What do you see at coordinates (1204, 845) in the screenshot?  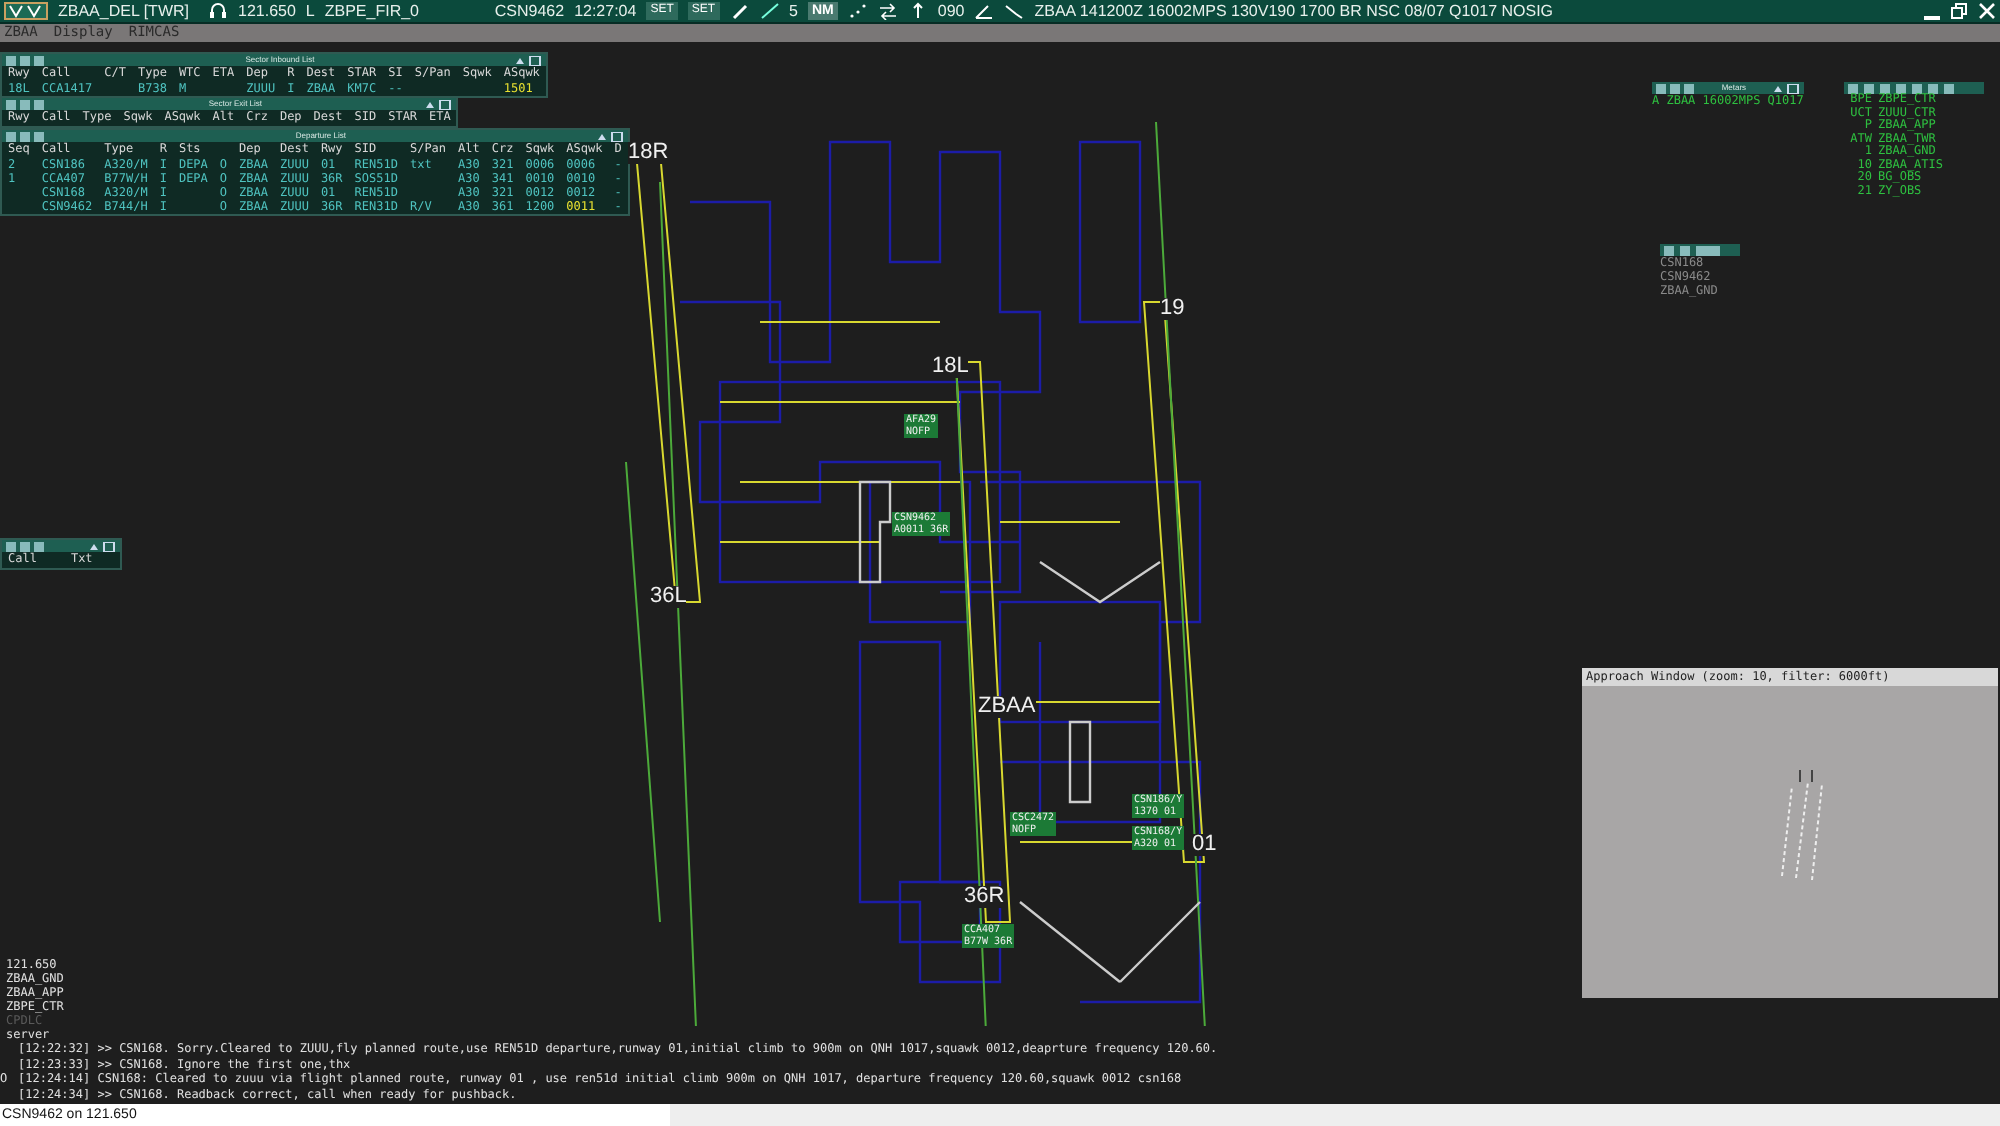 I see `runway-label: 01` at bounding box center [1204, 845].